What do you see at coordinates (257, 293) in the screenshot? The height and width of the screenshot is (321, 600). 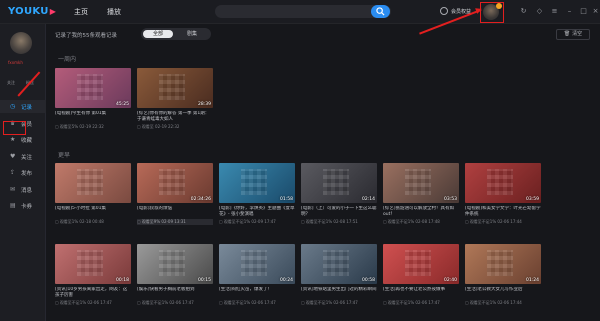 I see `video-title: [生活]闷红火苗，爆发了！` at bounding box center [257, 293].